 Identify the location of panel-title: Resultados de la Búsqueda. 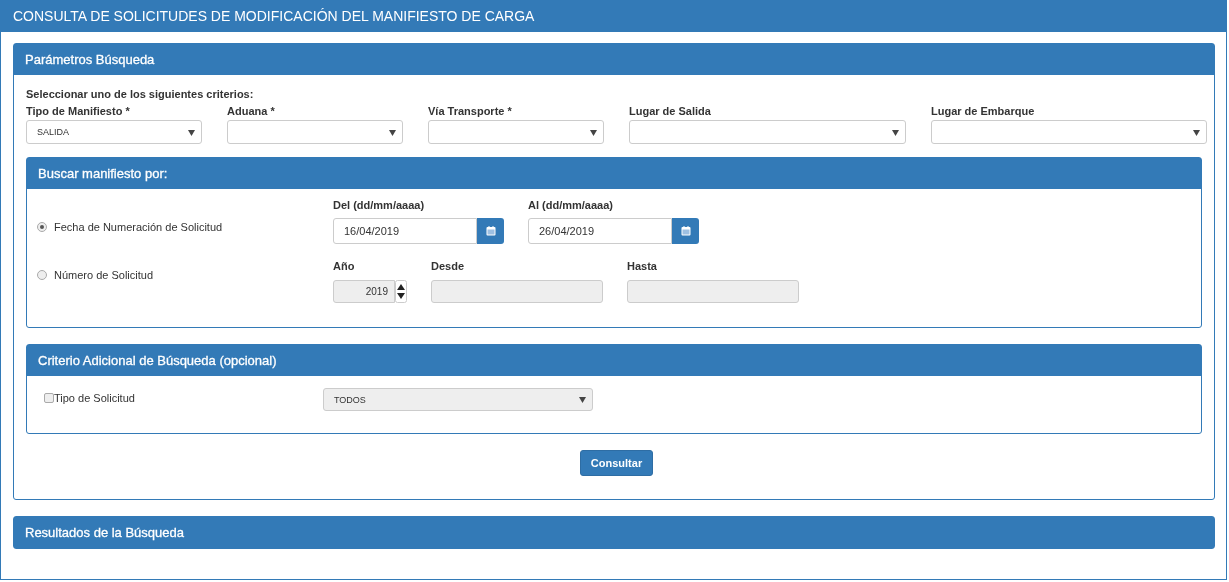
(614, 532).